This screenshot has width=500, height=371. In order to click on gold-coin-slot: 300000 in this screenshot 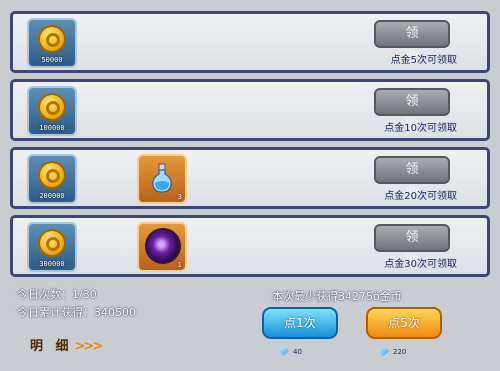, I will do `click(52, 247)`.